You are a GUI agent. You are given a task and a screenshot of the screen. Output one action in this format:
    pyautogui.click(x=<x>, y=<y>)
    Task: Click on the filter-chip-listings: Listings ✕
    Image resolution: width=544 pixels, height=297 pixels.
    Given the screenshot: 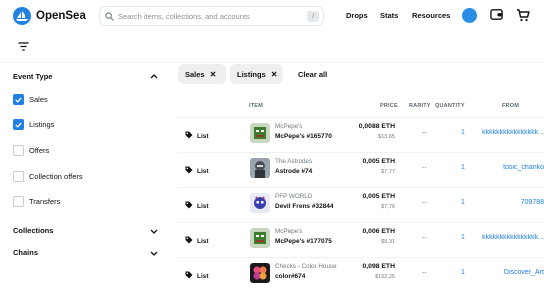 What is the action you would take?
    pyautogui.click(x=256, y=74)
    